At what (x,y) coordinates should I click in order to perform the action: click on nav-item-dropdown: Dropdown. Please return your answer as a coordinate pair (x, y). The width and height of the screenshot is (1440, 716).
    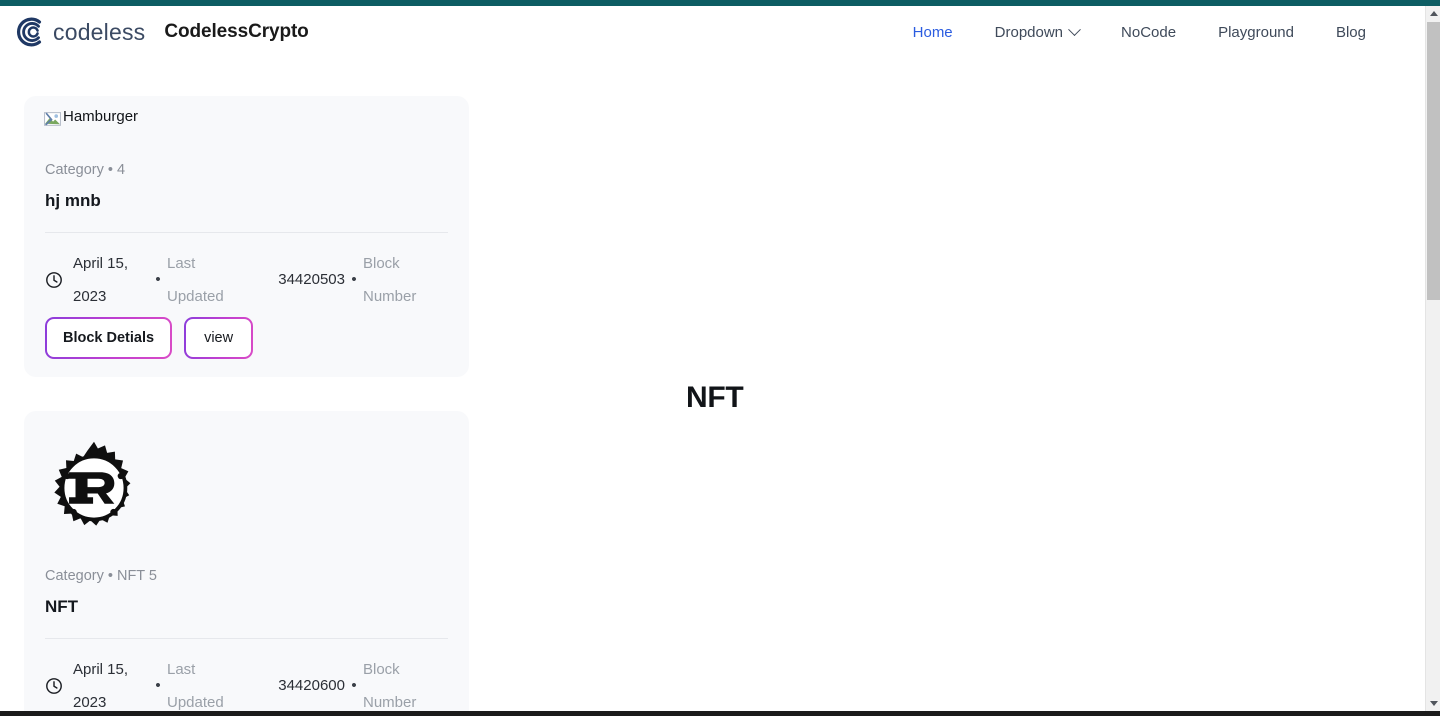
    Looking at the image, I should click on (1037, 32).